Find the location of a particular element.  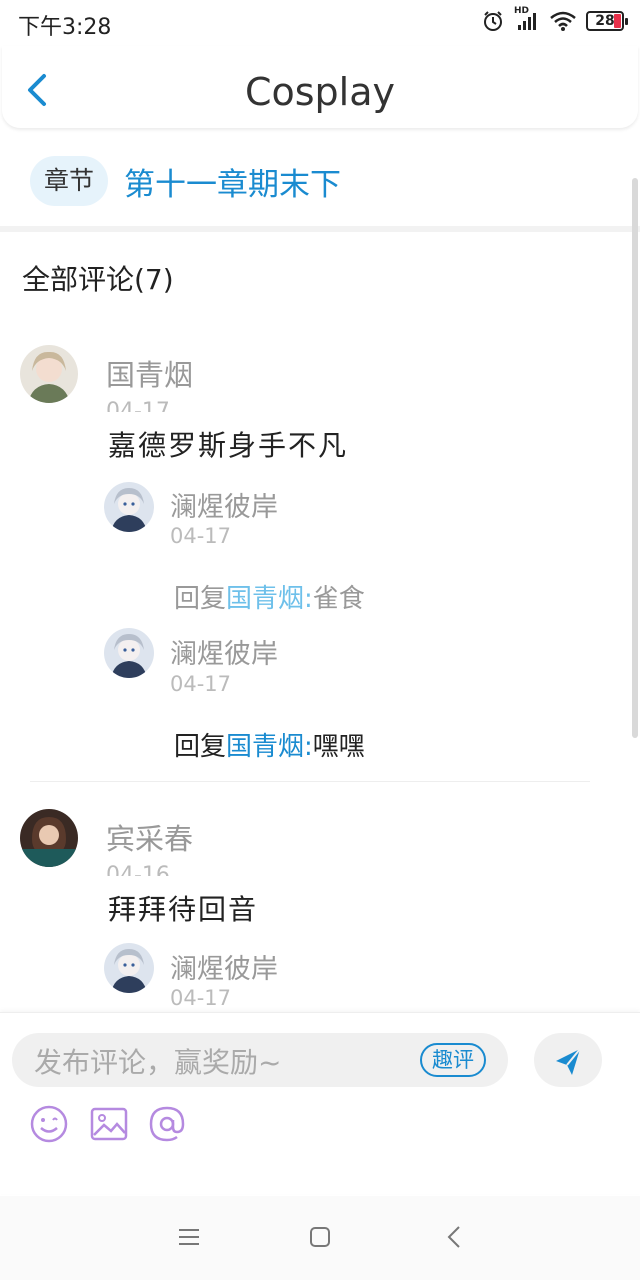

section-divider is located at coordinates (320, 229).